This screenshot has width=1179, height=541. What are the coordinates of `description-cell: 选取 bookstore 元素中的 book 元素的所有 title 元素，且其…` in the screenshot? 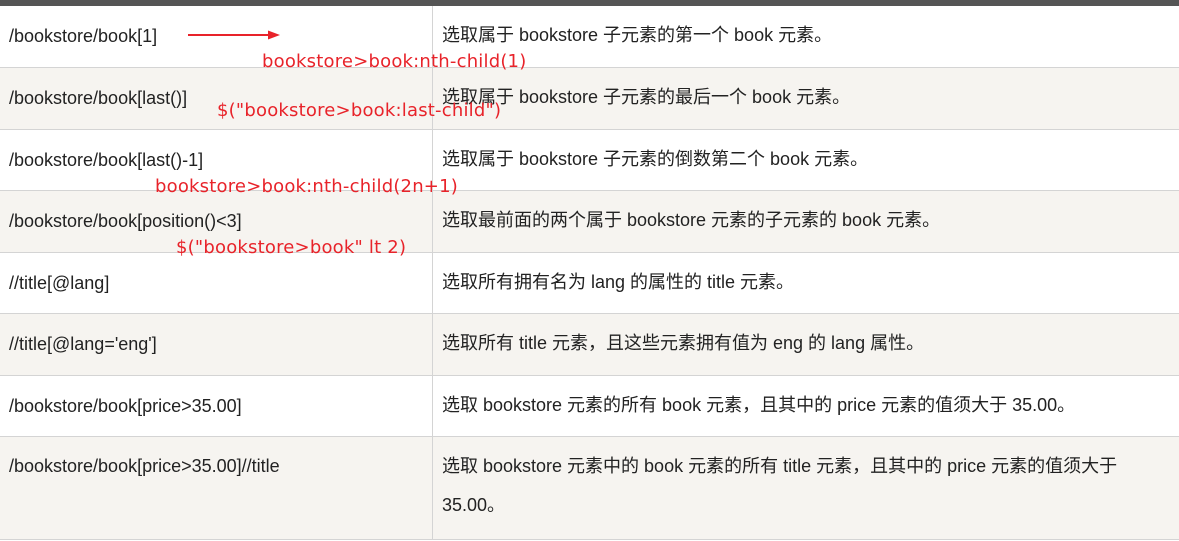 It's located at (780, 485).